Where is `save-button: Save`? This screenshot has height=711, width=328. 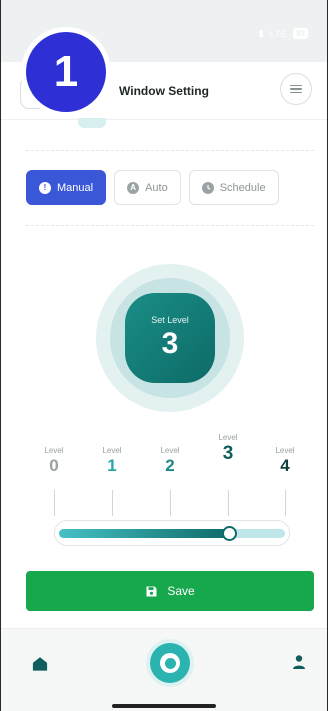
save-button: Save is located at coordinates (170, 591).